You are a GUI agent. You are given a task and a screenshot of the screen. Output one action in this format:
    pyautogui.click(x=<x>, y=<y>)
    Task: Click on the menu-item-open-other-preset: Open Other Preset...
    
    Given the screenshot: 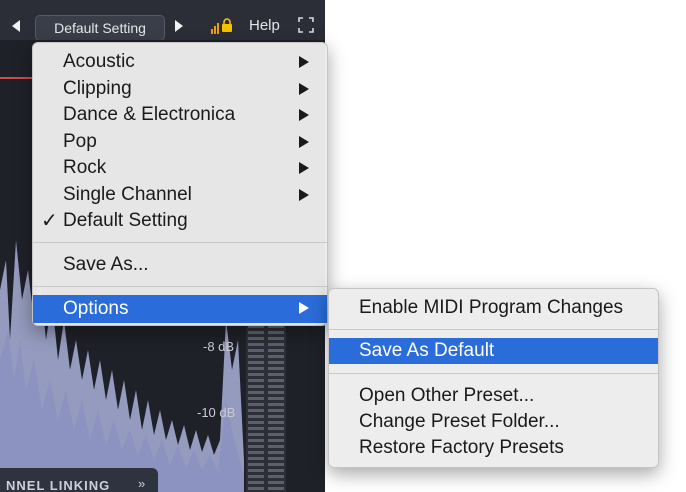 What is the action you would take?
    pyautogui.click(x=493, y=396)
    